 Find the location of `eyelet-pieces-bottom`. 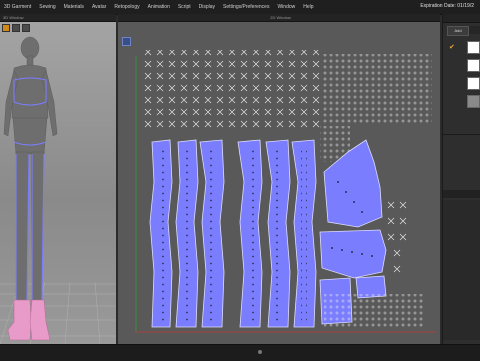

eyelet-pieces-bottom is located at coordinates (374, 311).